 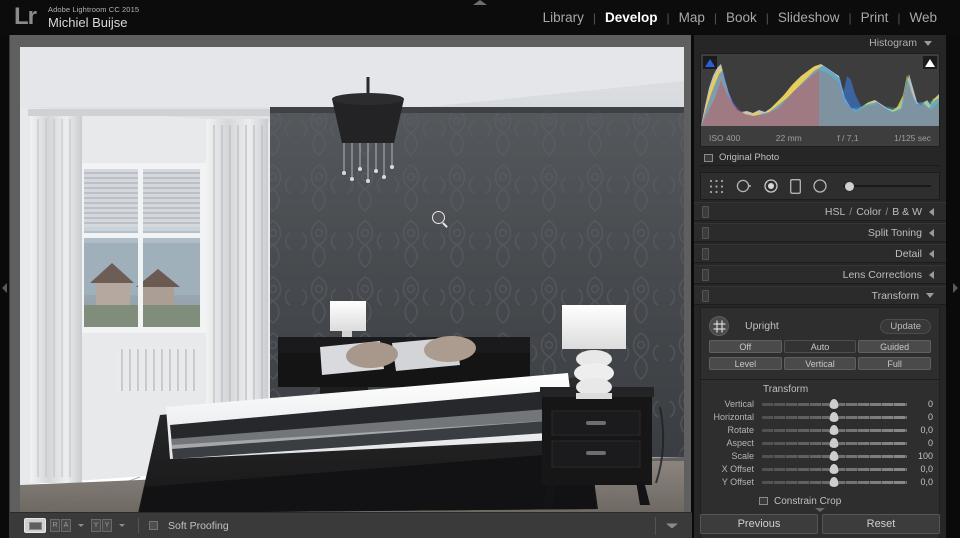 I want to click on soft-proofing-checkbox, so click(x=153, y=525).